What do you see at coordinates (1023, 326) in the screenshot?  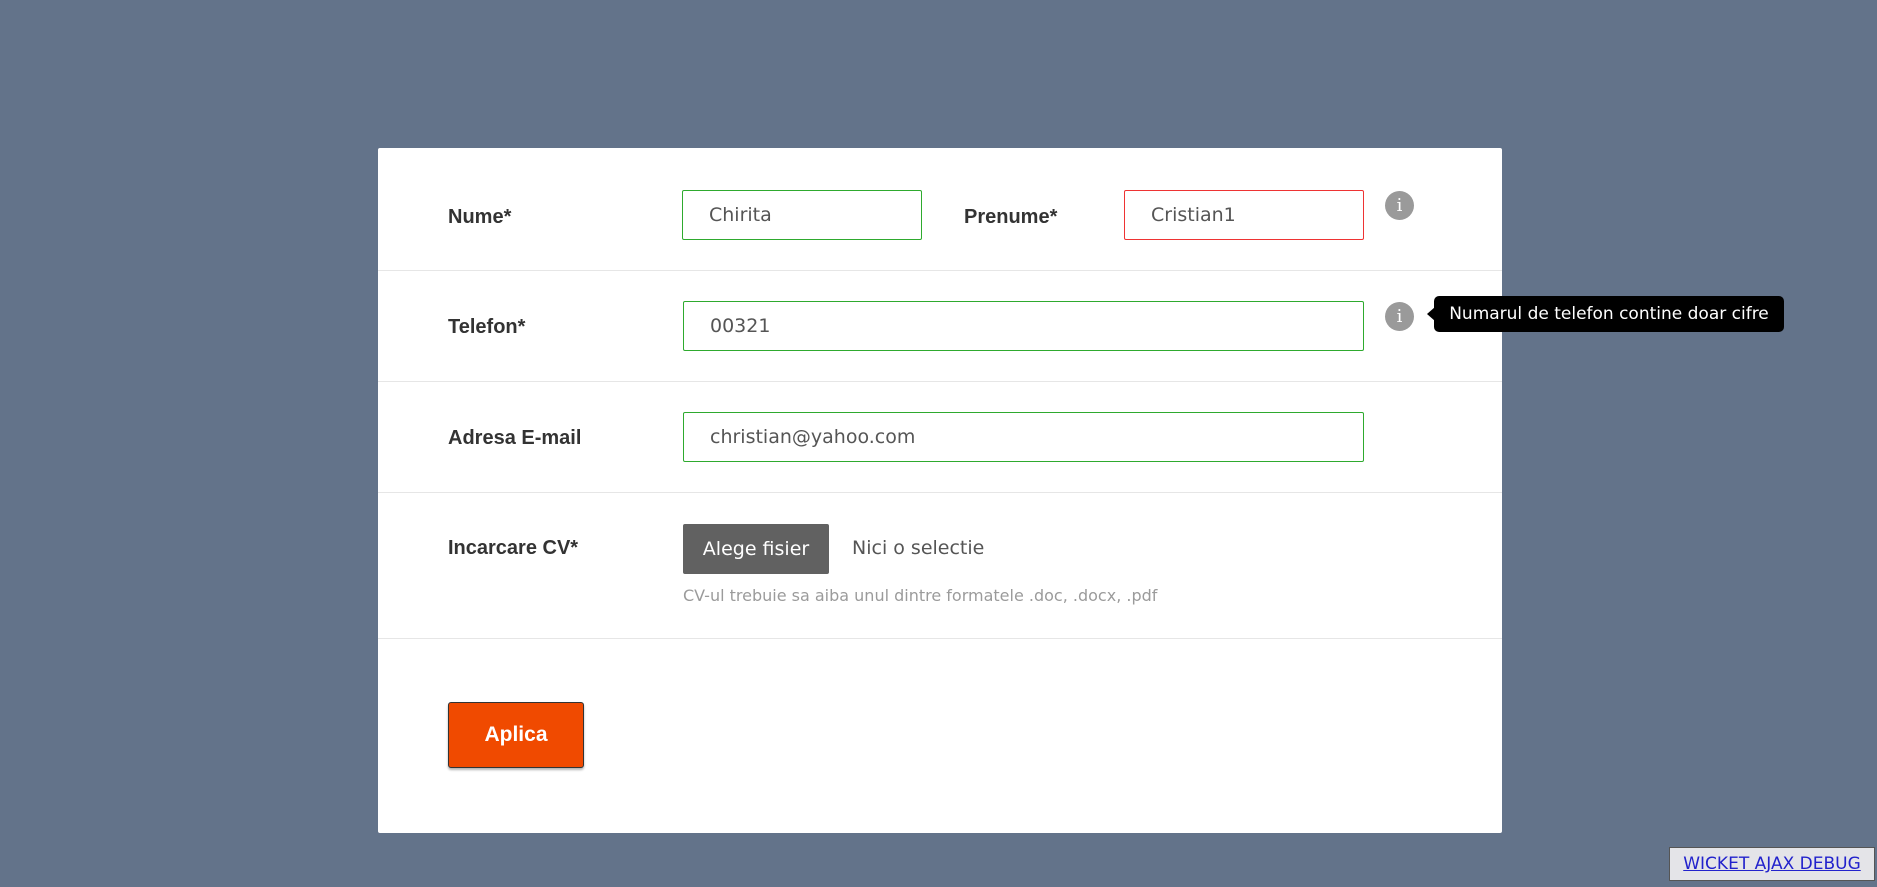 I see `telefon-input` at bounding box center [1023, 326].